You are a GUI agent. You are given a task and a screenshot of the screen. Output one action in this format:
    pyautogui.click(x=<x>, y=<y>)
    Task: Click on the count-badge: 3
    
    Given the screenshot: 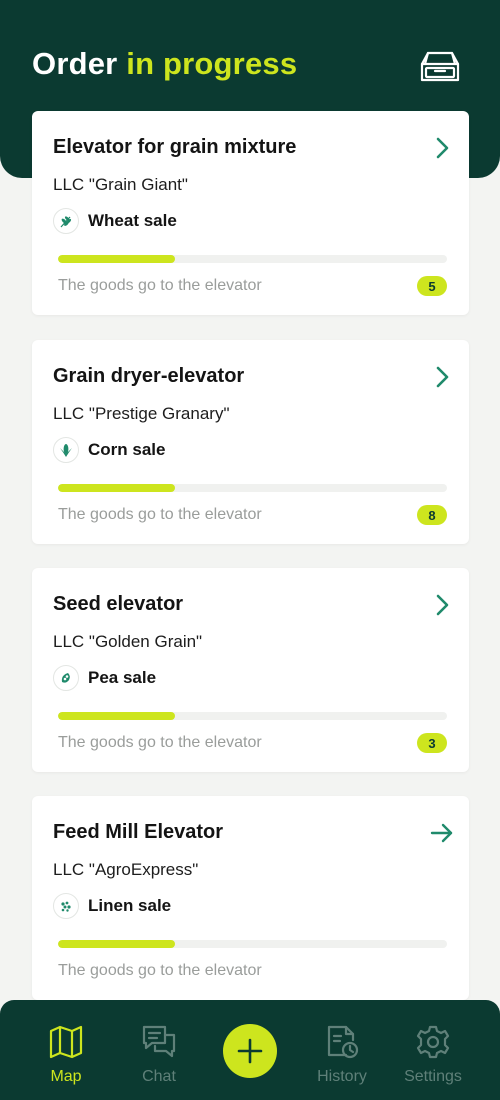 What is the action you would take?
    pyautogui.click(x=432, y=743)
    